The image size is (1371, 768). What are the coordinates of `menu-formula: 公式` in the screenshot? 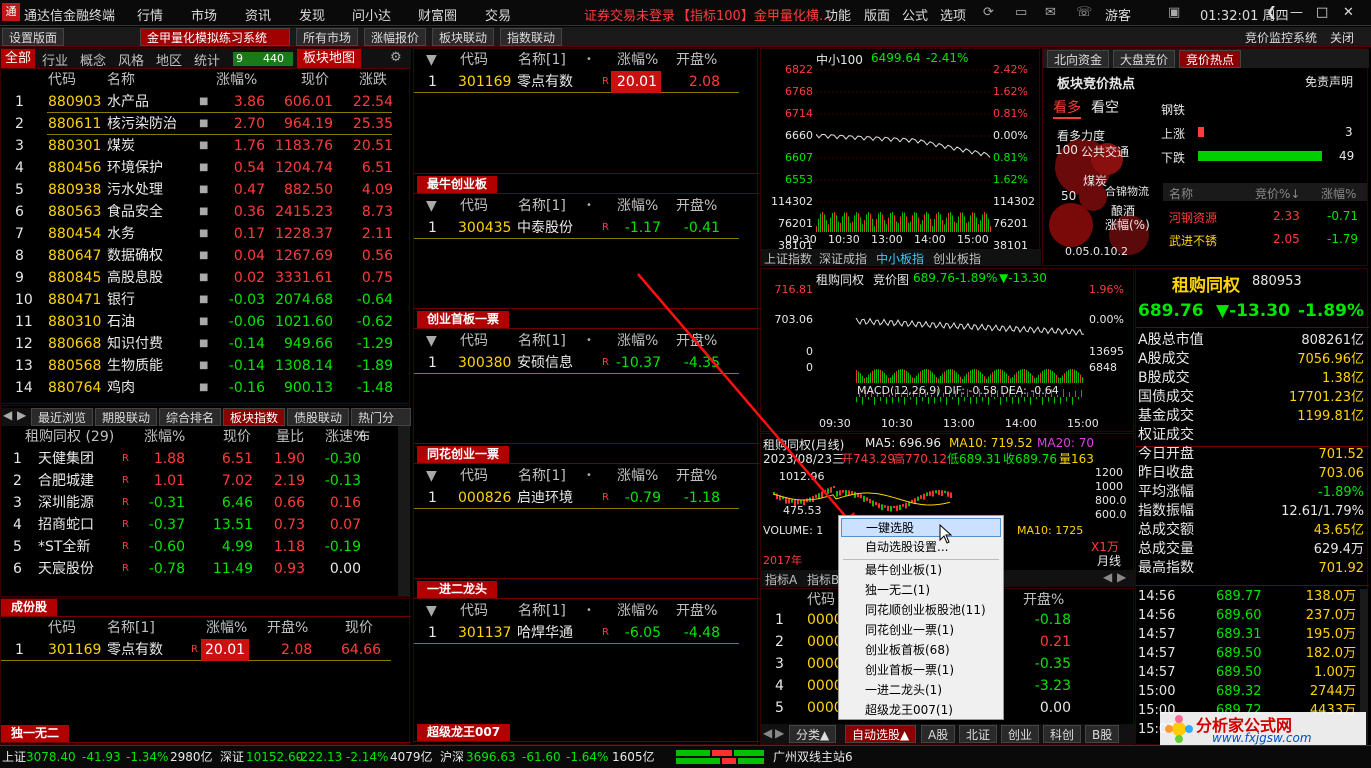 It's located at (915, 14).